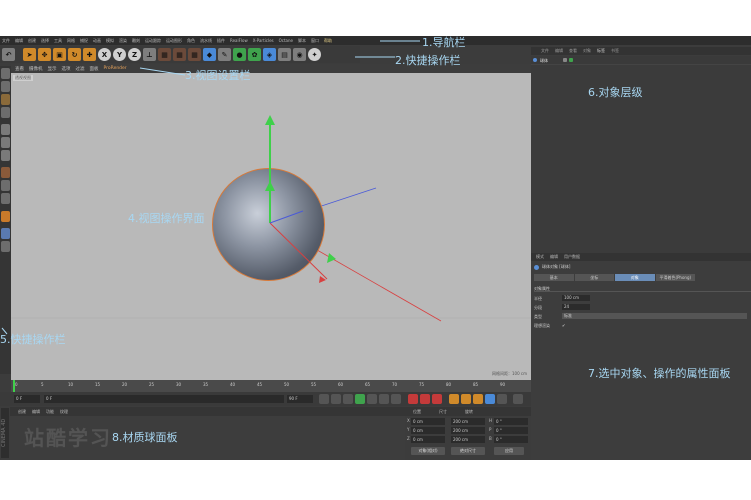  What do you see at coordinates (545, 51) in the screenshot?
I see `om-menu-file: 文件` at bounding box center [545, 51].